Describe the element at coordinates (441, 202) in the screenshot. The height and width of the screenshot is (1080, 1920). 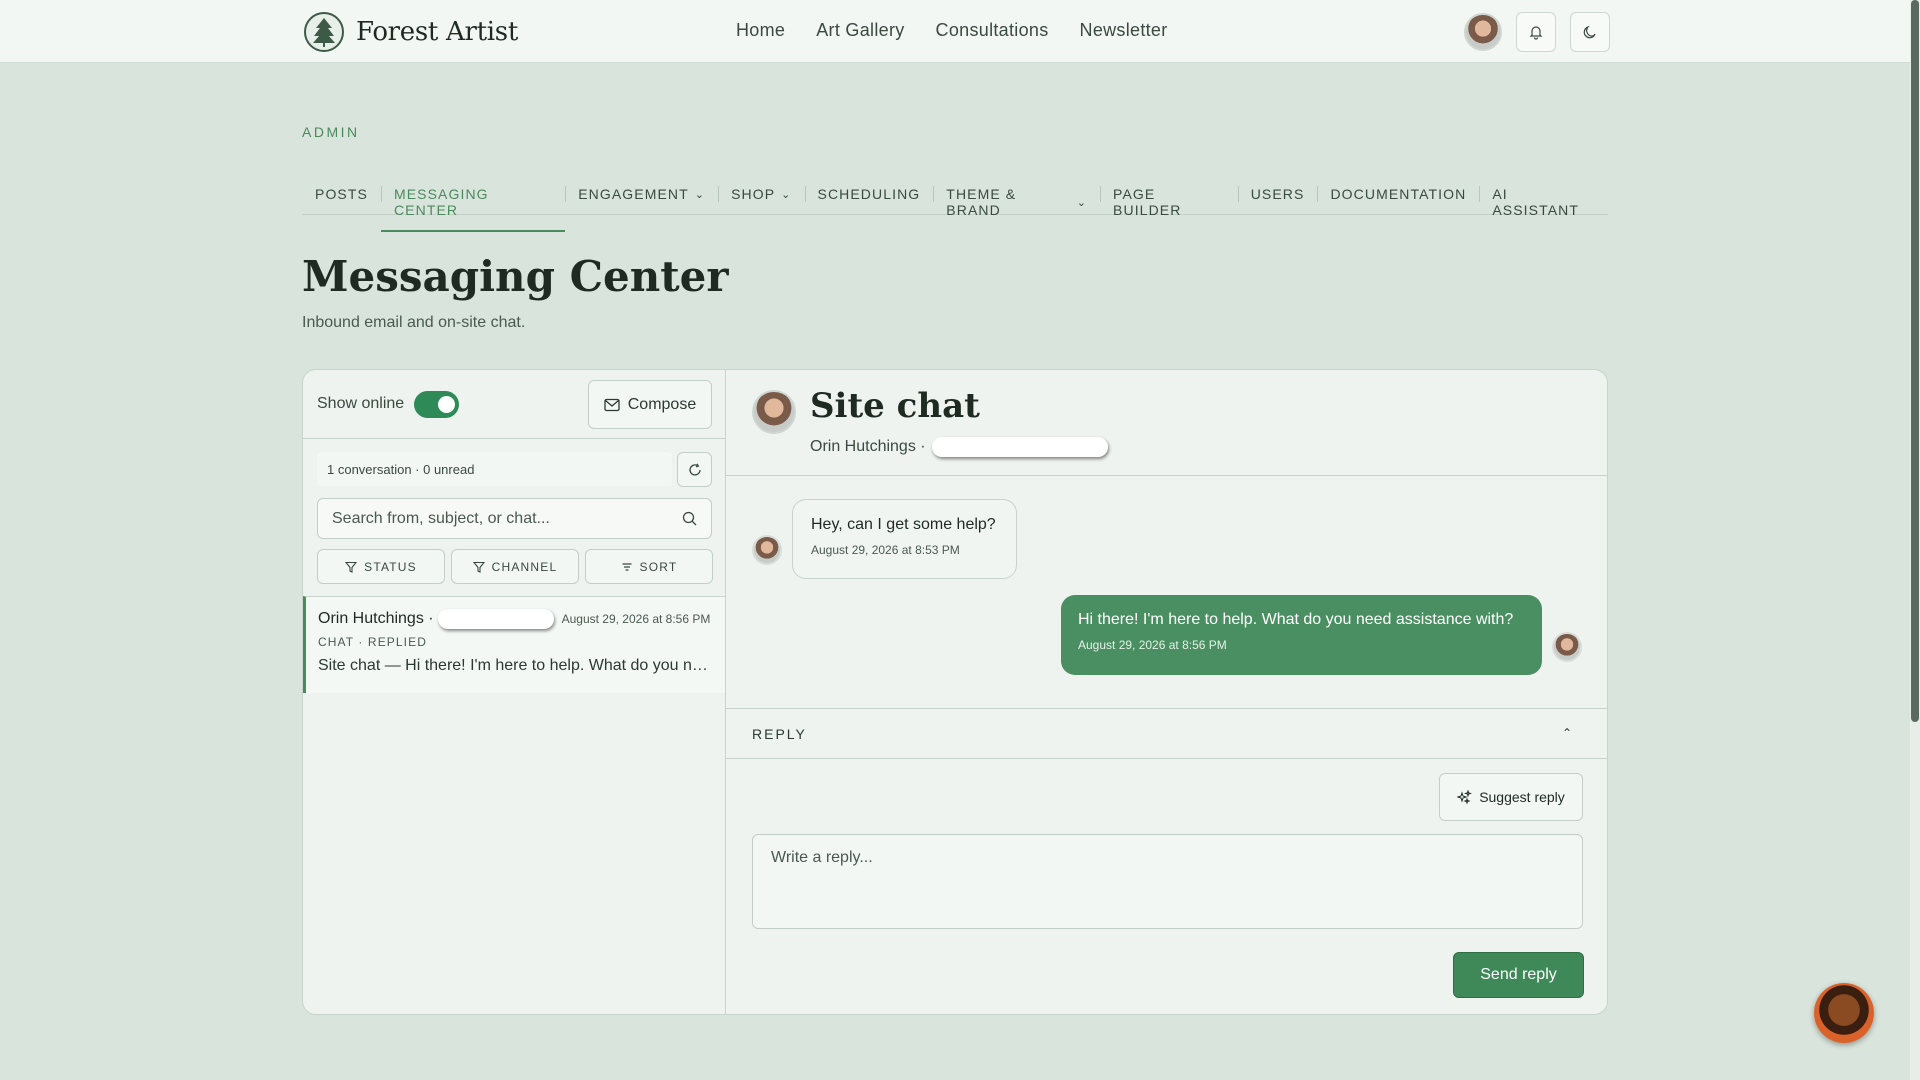
I see `tab-label: MESSAGING CENTER` at that location.